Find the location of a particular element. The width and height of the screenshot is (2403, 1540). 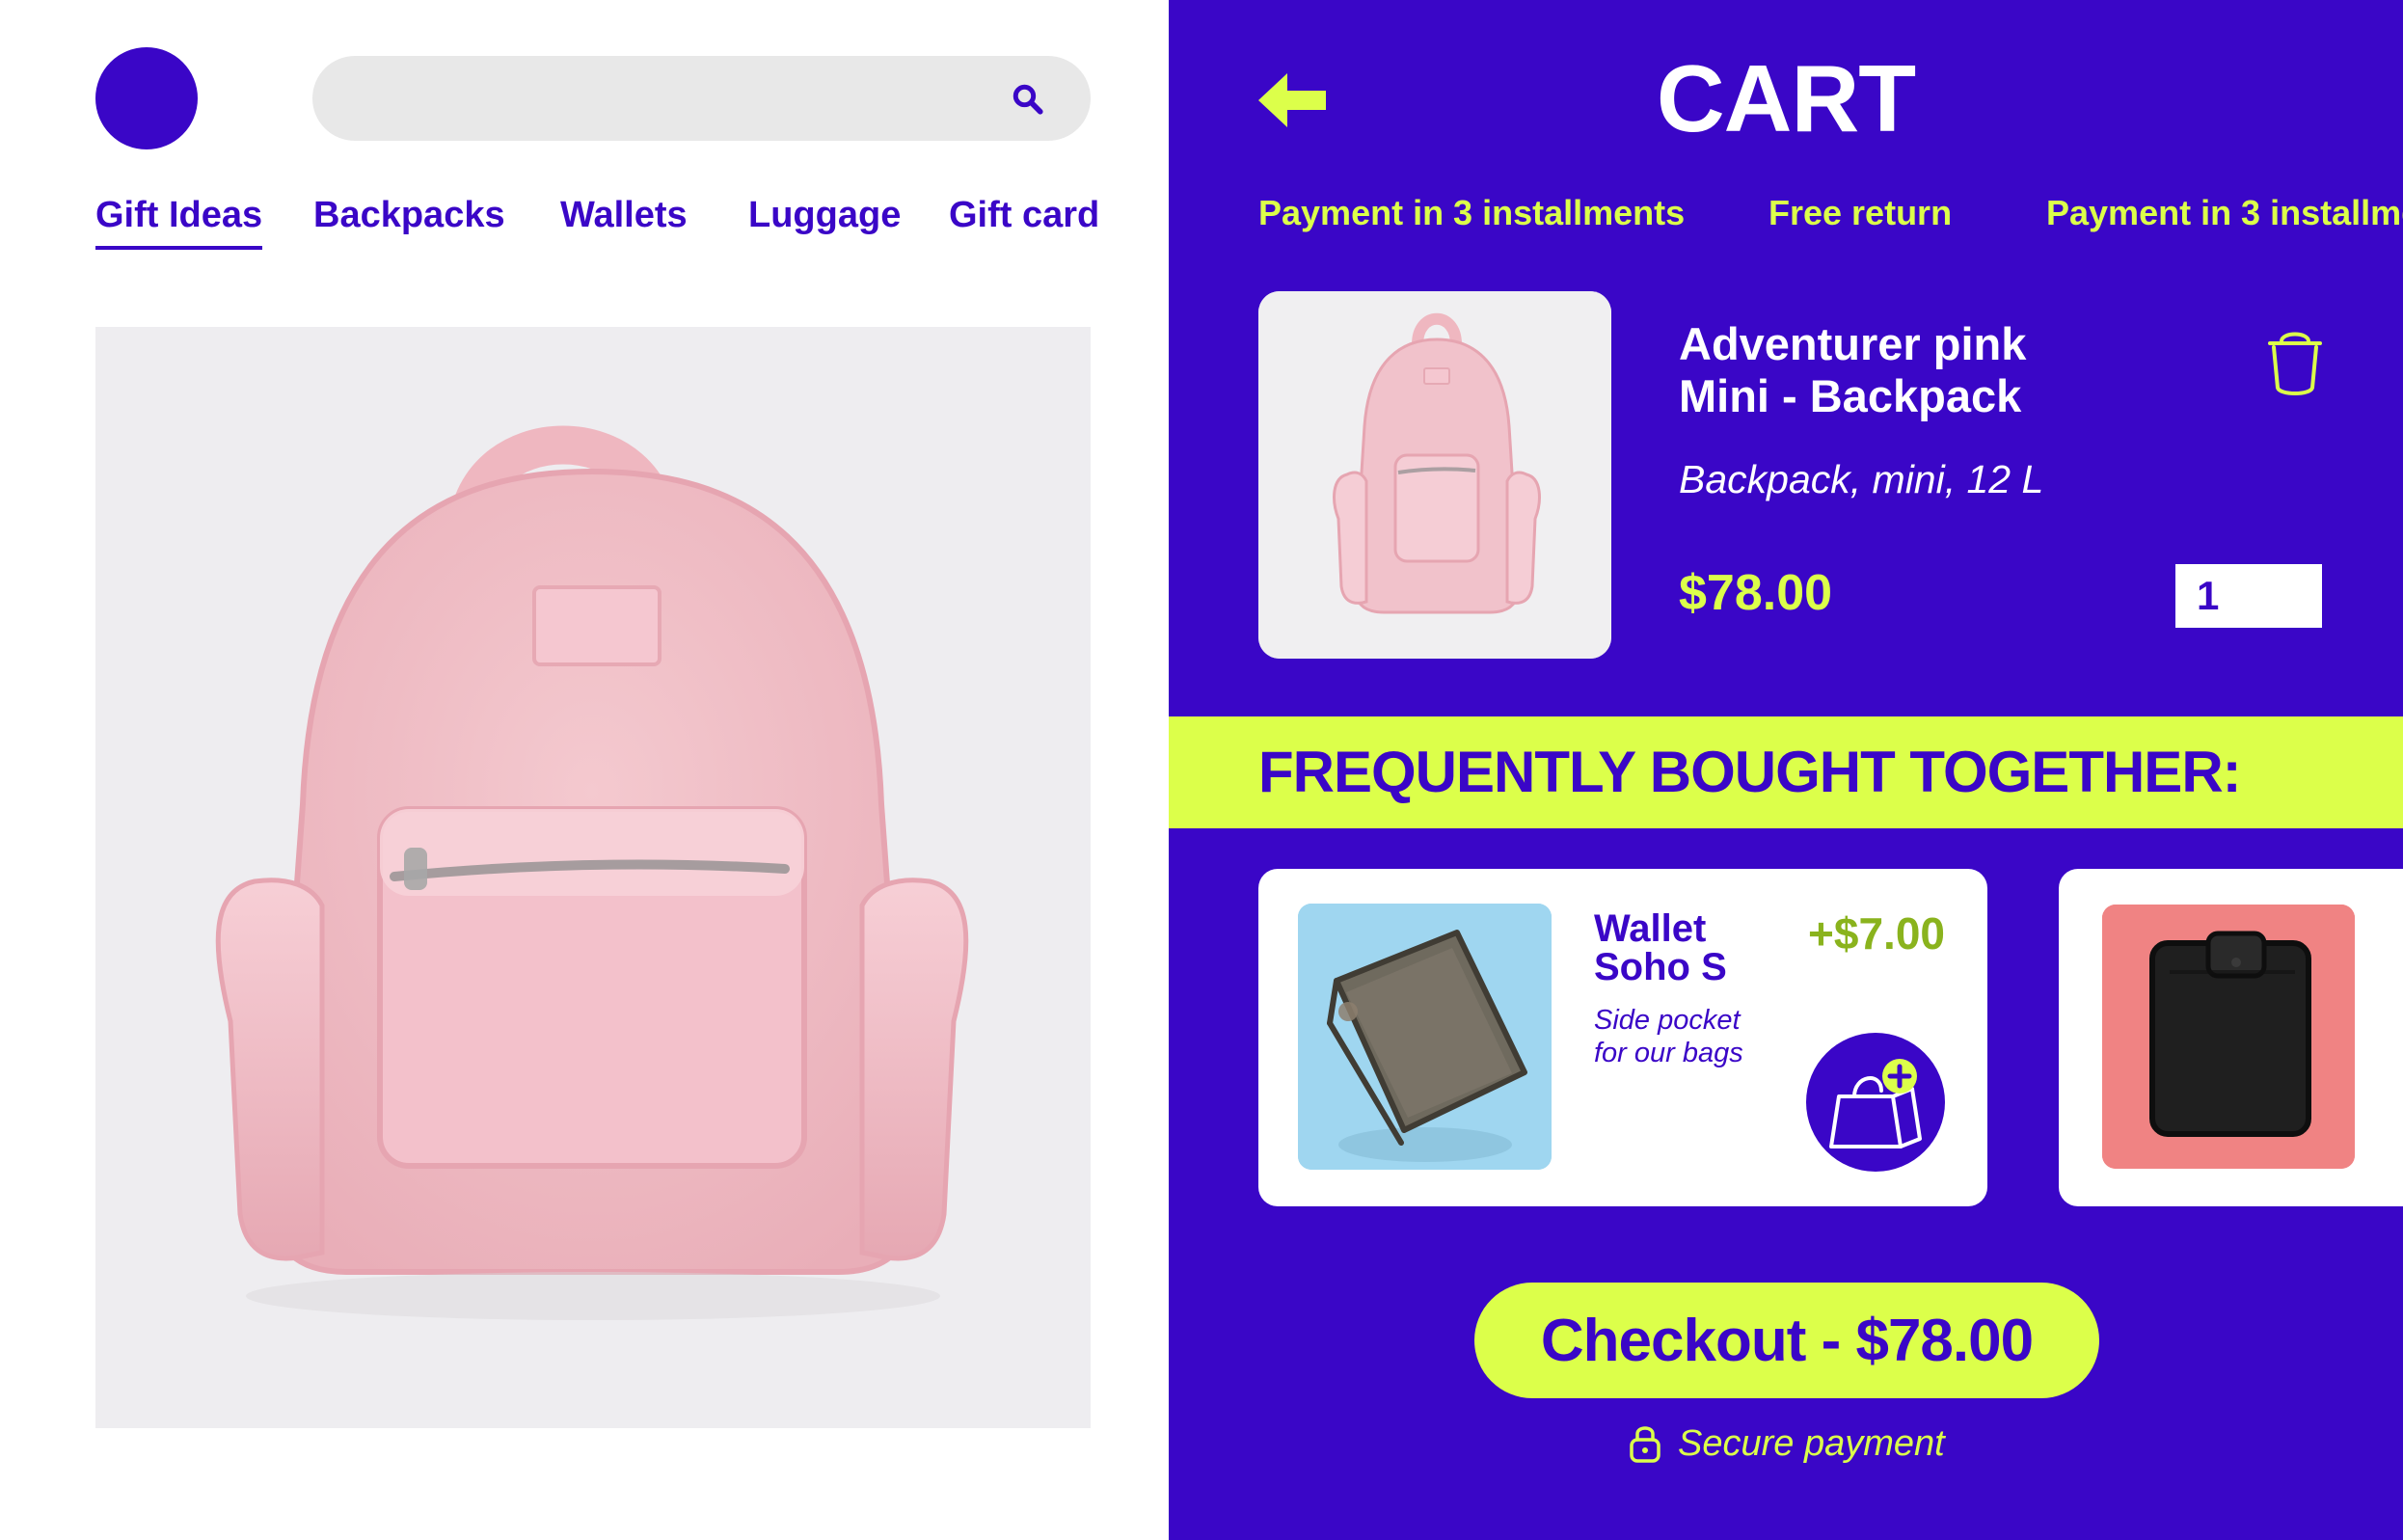

perk-installments-truncated: Payment in 3 installme is located at coordinates (2224, 212).